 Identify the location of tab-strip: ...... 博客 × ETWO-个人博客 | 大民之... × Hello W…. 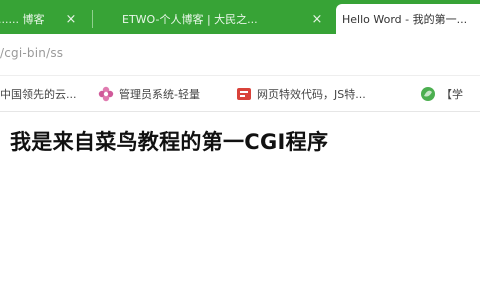
(240, 17).